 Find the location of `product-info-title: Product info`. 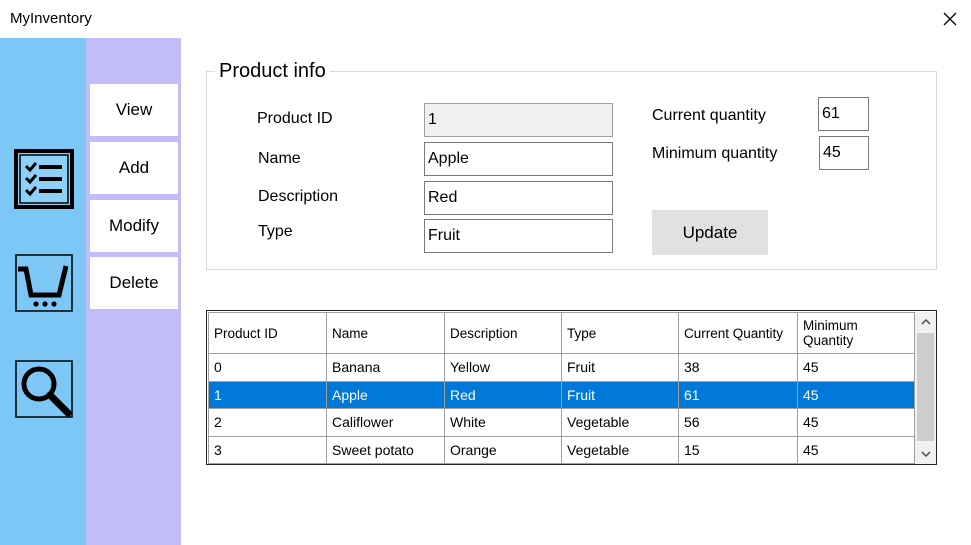

product-info-title: Product info is located at coordinates (272, 71).